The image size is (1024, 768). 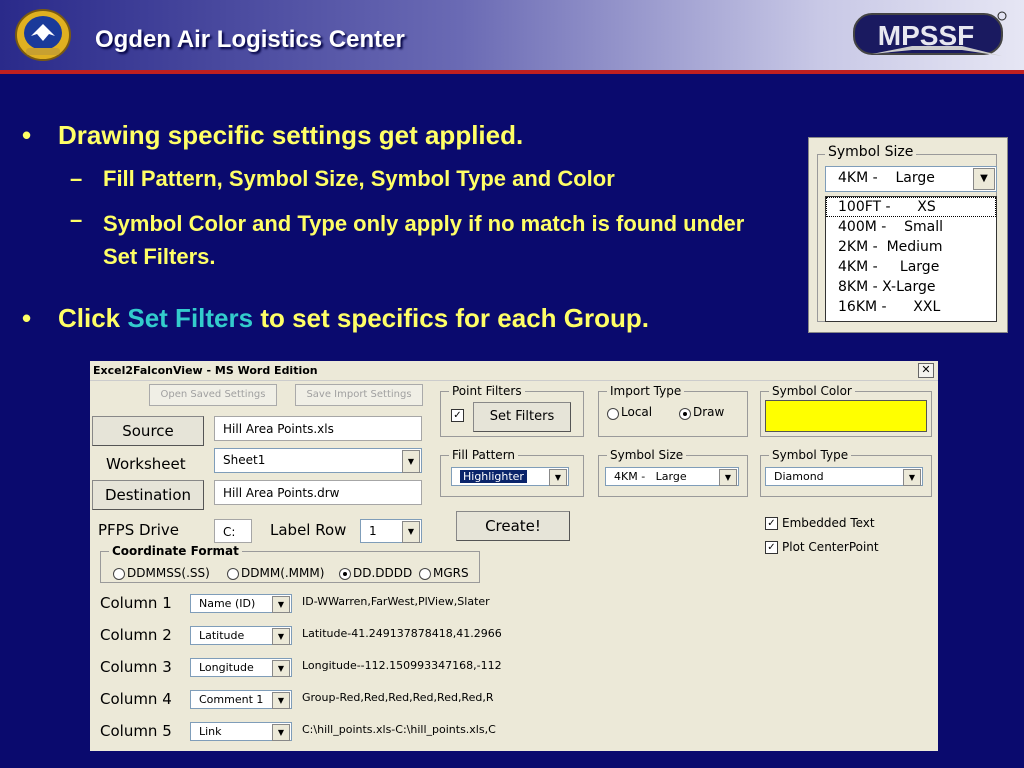 I want to click on symbol-type-group: Symbol Type Diamond ▼, so click(x=846, y=472).